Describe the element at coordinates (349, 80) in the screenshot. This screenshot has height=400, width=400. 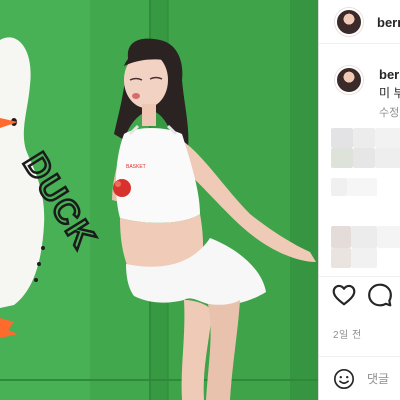
I see `caption-author-avatar` at that location.